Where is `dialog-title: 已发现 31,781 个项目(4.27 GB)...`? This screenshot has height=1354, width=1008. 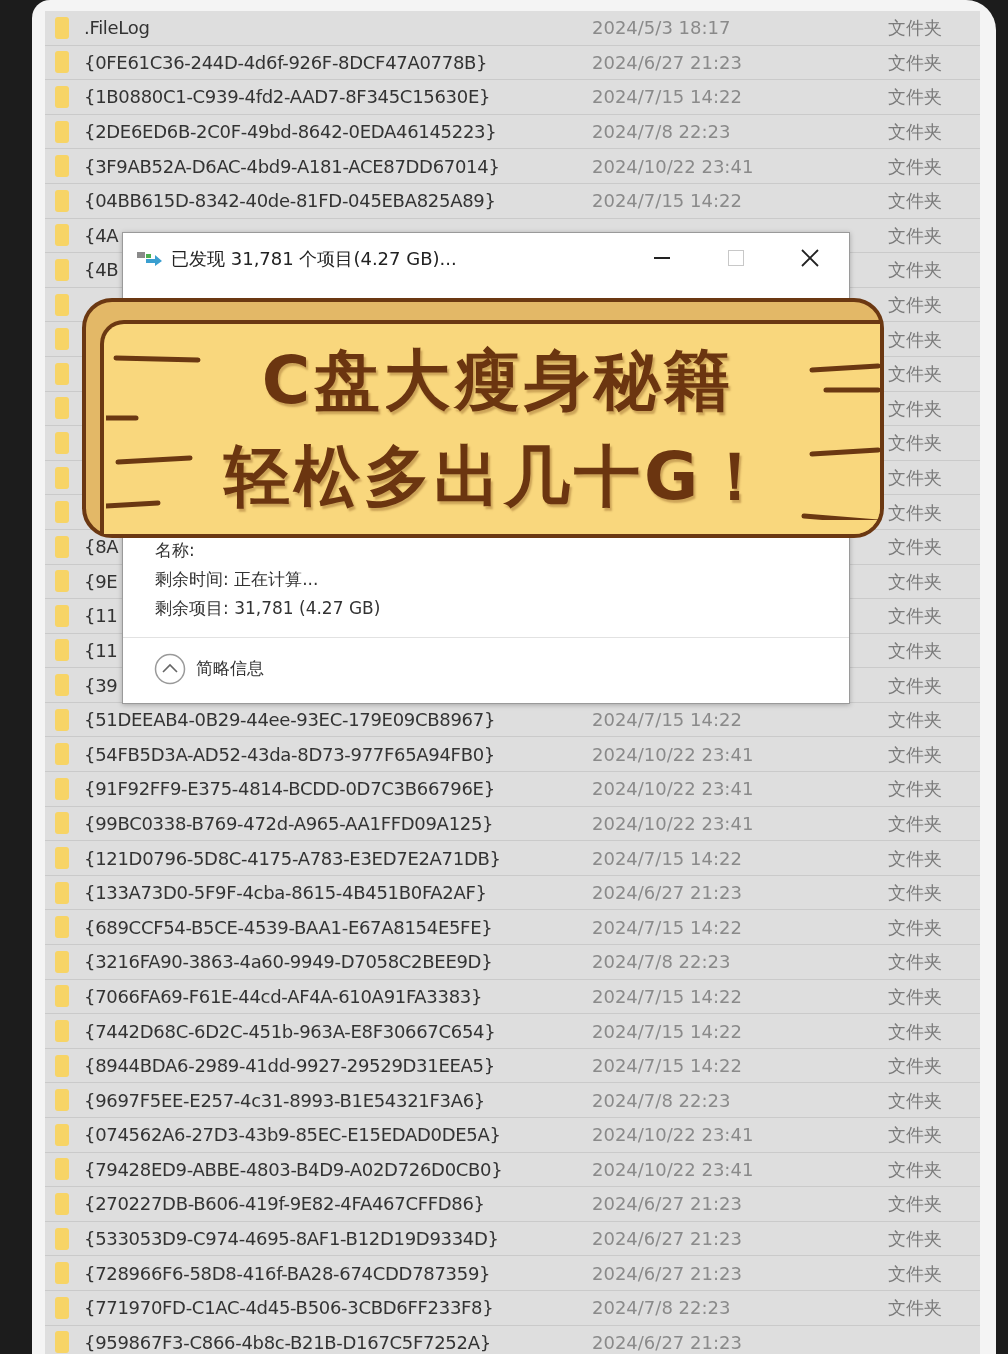 dialog-title: 已发现 31,781 个项目(4.27 GB)... is located at coordinates (314, 258).